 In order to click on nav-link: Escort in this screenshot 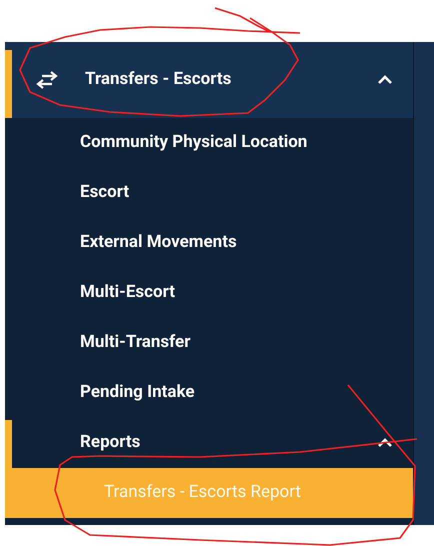, I will do `click(105, 193)`.